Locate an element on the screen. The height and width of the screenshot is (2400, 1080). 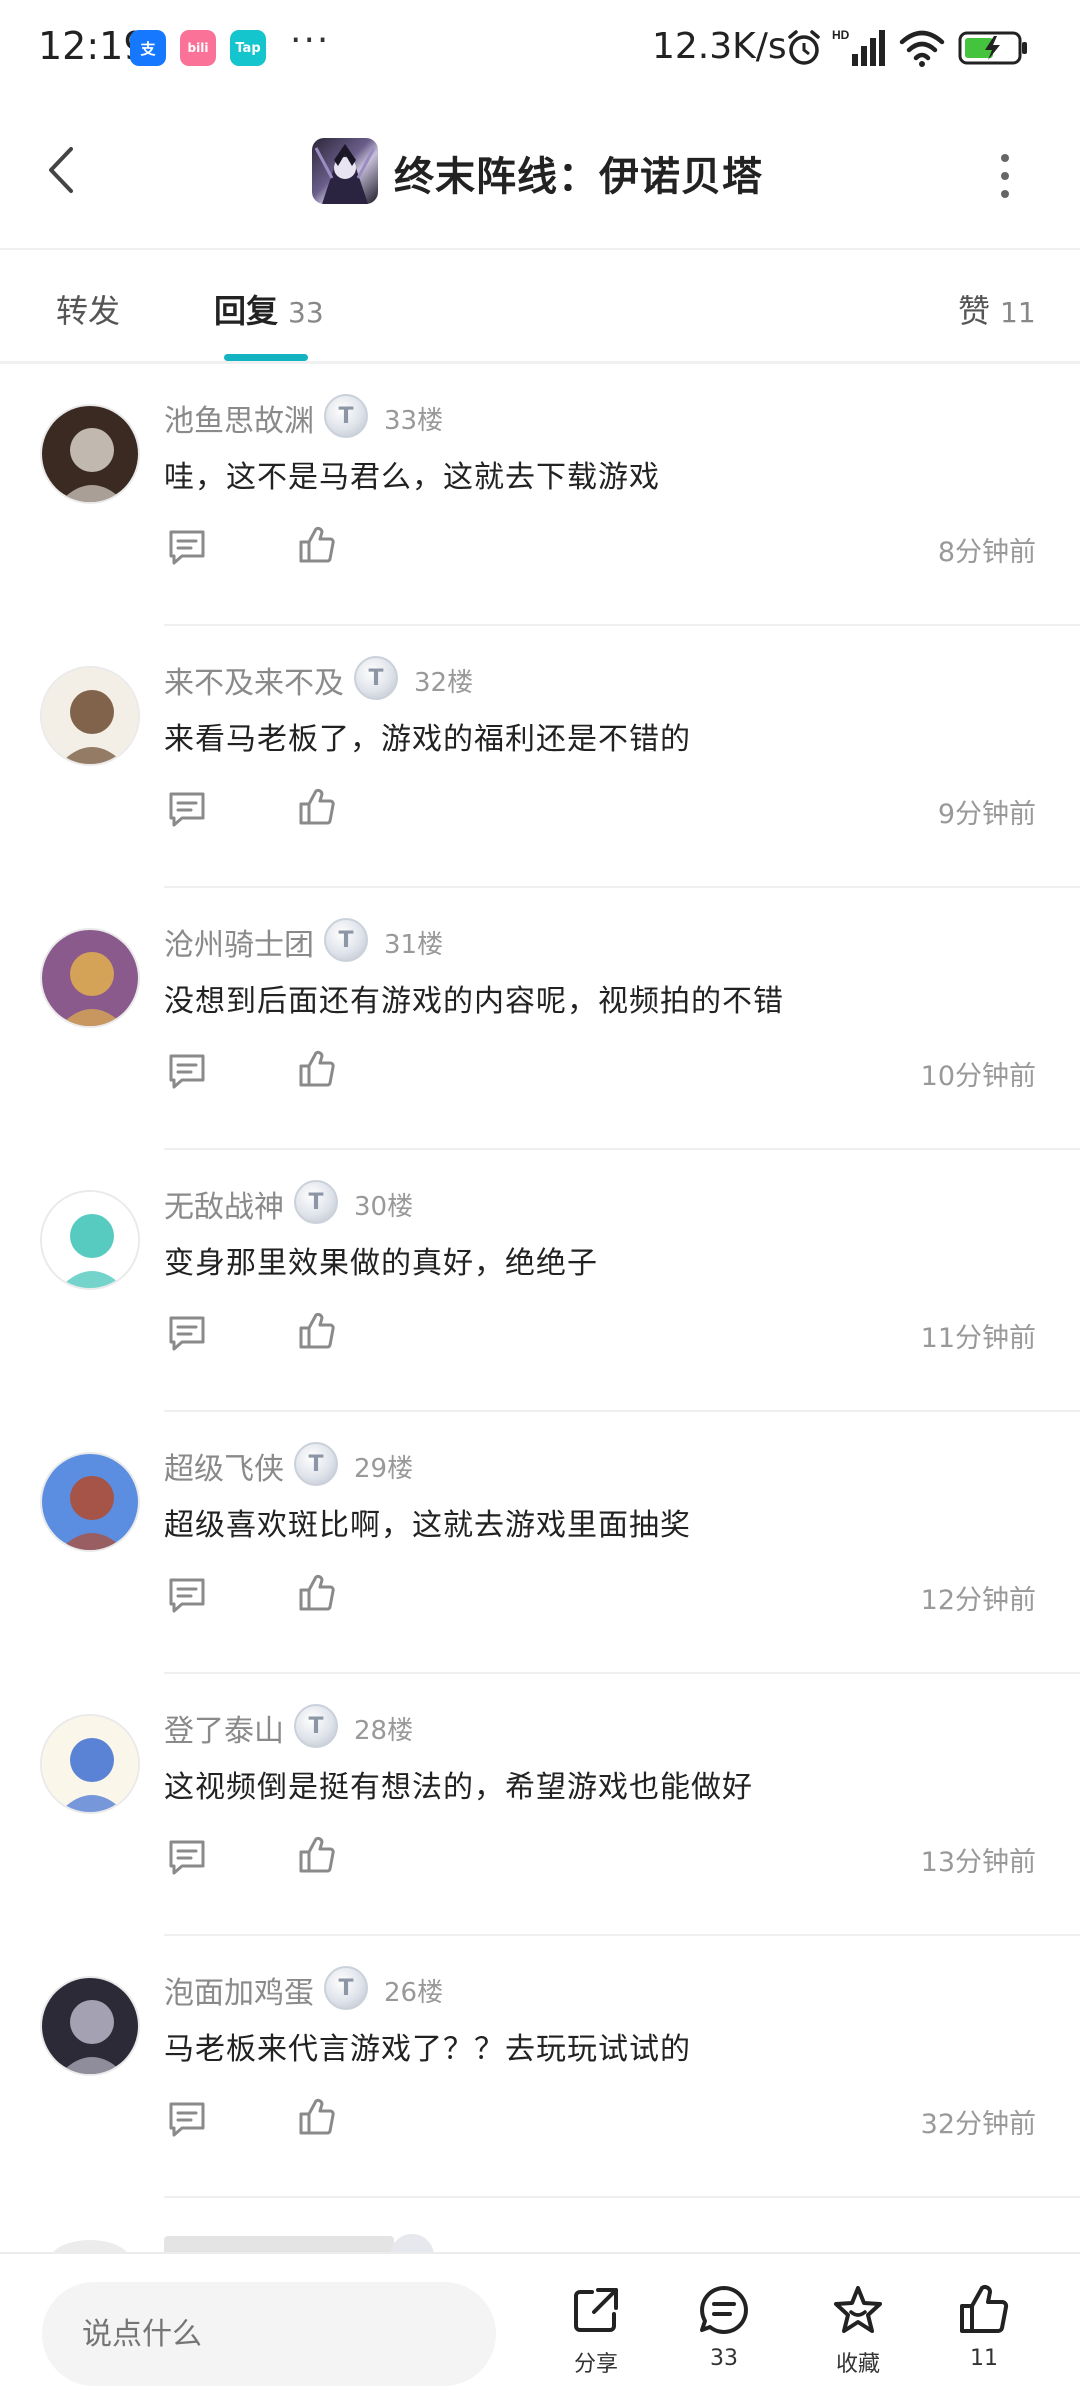
status-more-icon: ··· is located at coordinates (310, 40).